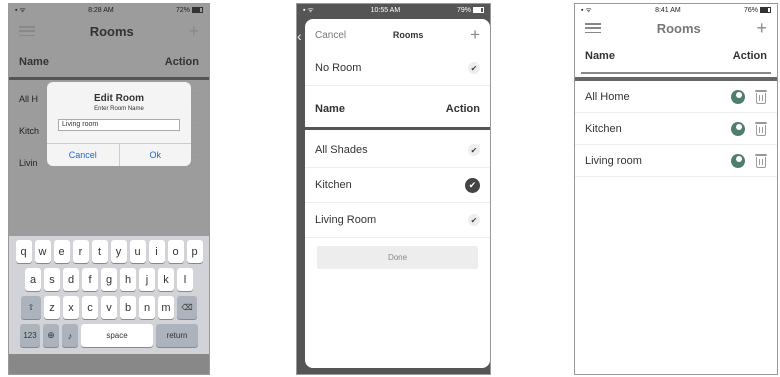 The image size is (780, 377). What do you see at coordinates (33, 279) in the screenshot?
I see `key-a: a` at bounding box center [33, 279].